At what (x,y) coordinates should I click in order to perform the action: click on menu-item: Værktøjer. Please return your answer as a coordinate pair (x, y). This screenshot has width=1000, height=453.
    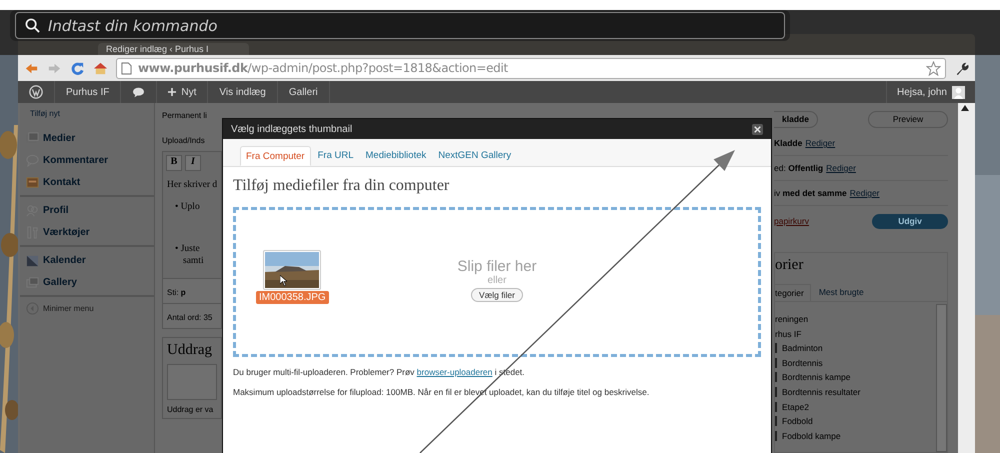
    Looking at the image, I should click on (87, 232).